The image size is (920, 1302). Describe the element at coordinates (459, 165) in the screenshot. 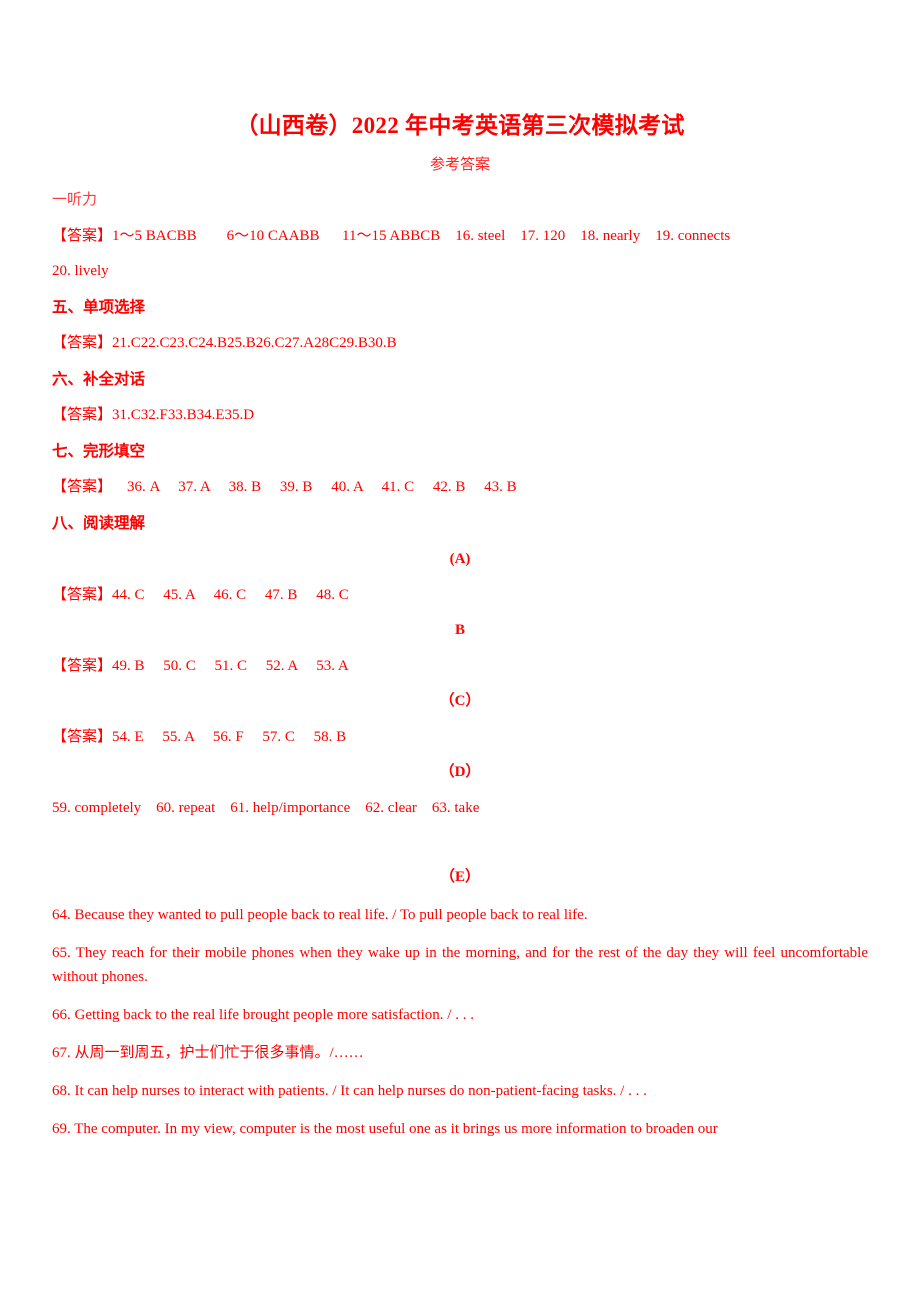

I see `page-subtitle: 参考答案` at that location.